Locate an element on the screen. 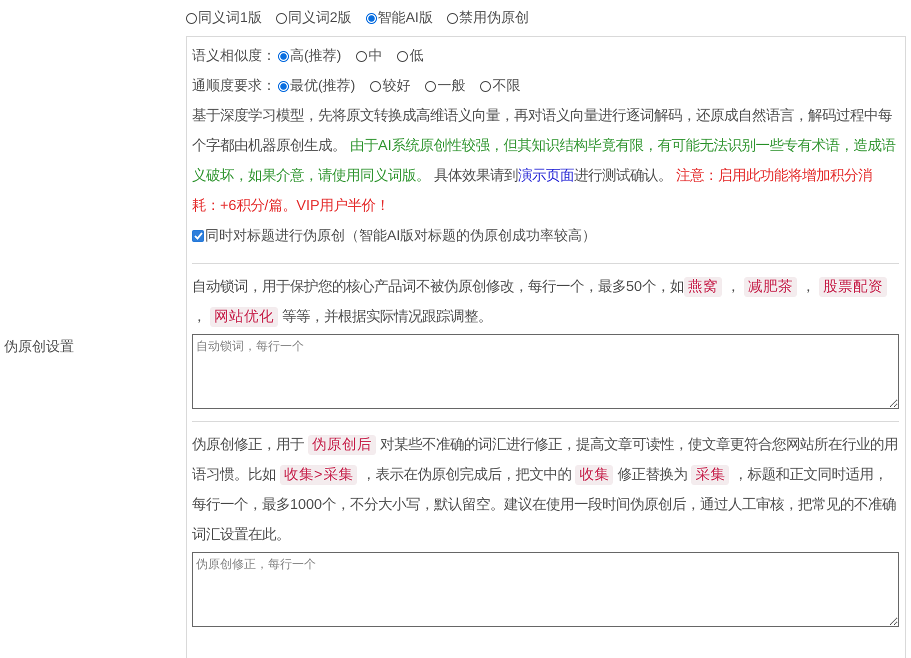 The image size is (911, 658). radio-option: 一般 is located at coordinates (445, 86).